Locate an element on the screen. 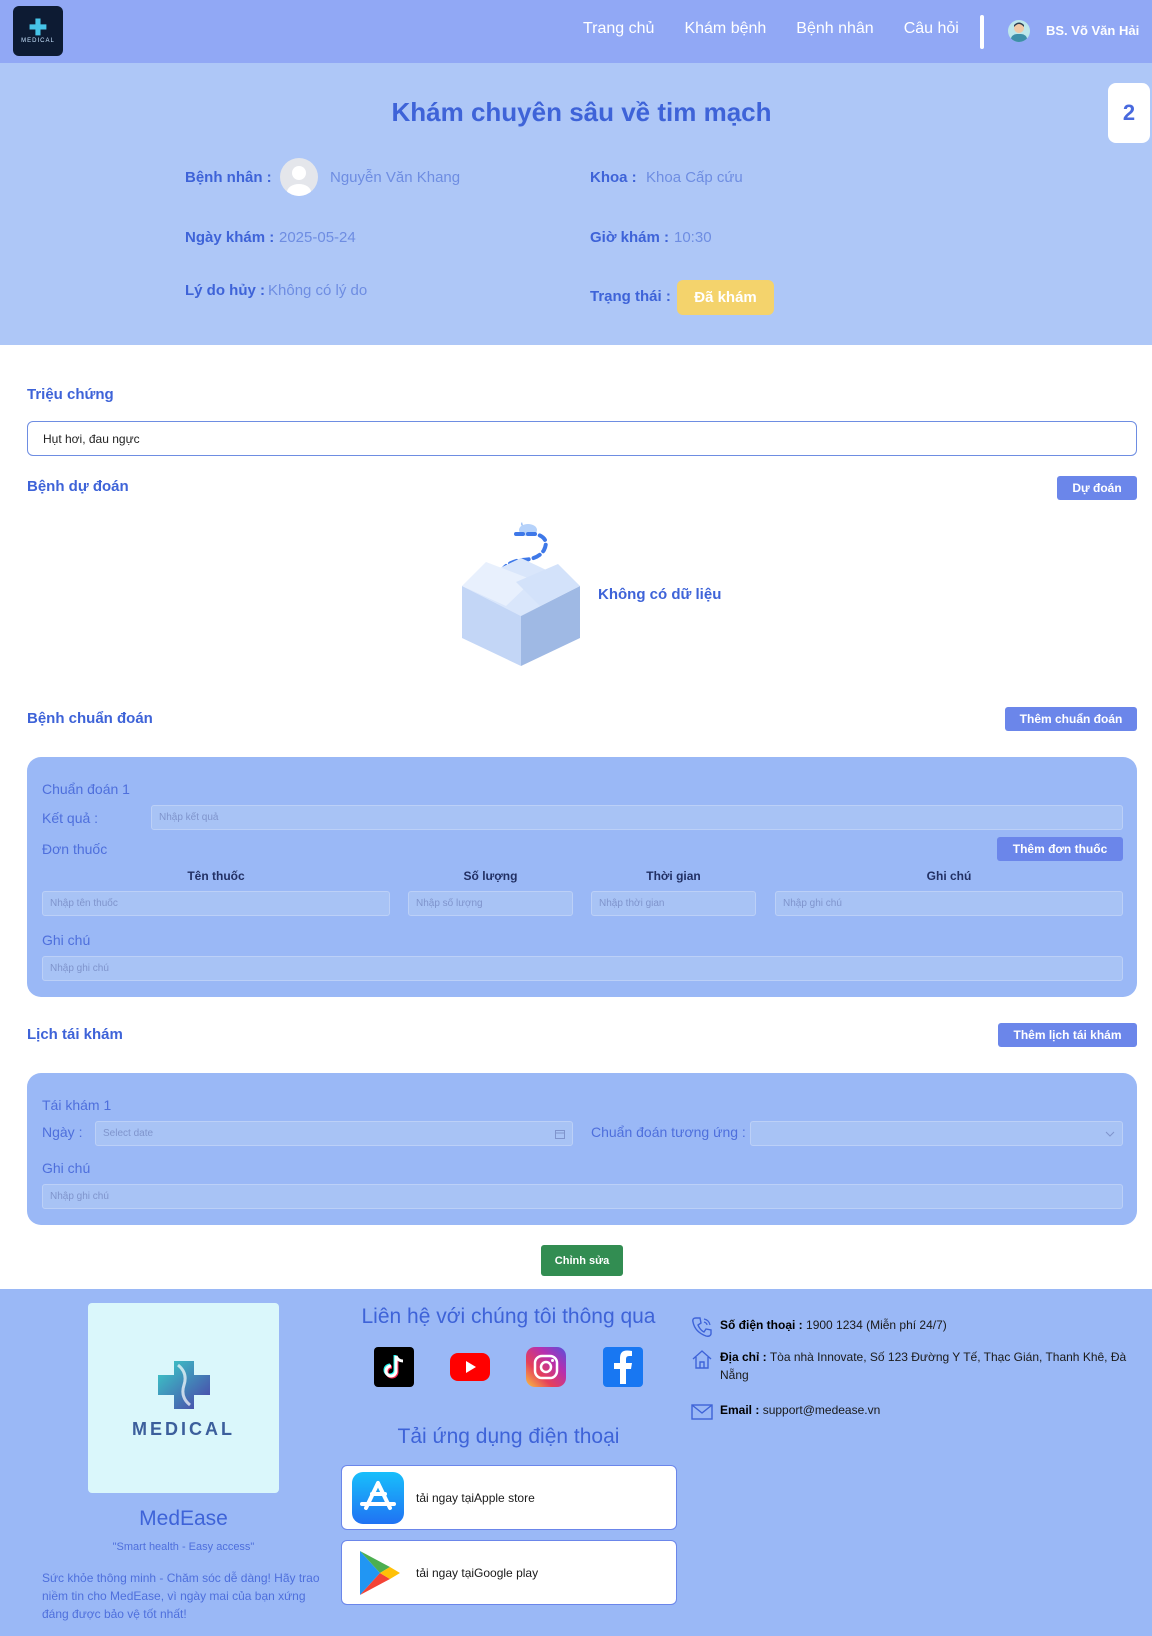 The width and height of the screenshot is (1152, 1636). column-medicine-name: Tên thuốc is located at coordinates (216, 876).